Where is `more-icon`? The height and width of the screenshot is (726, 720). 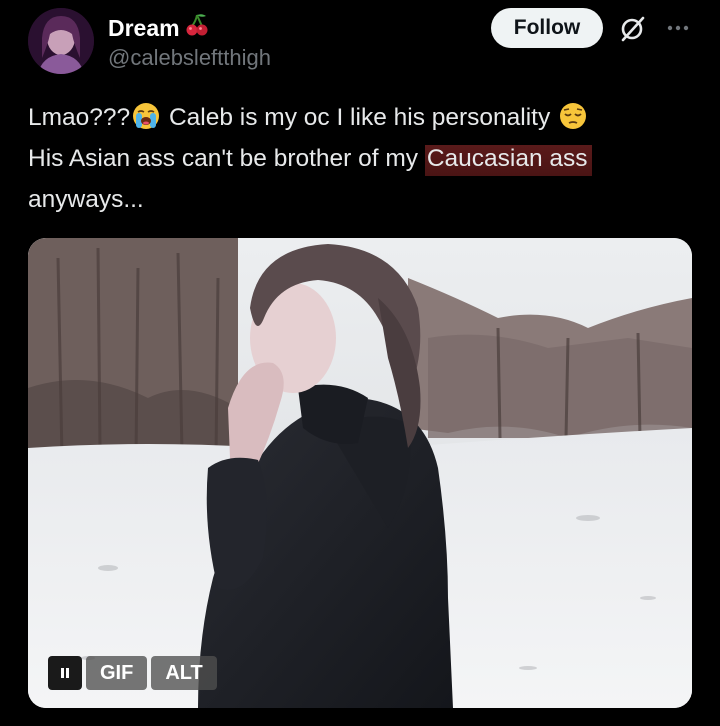
more-icon is located at coordinates (678, 28).